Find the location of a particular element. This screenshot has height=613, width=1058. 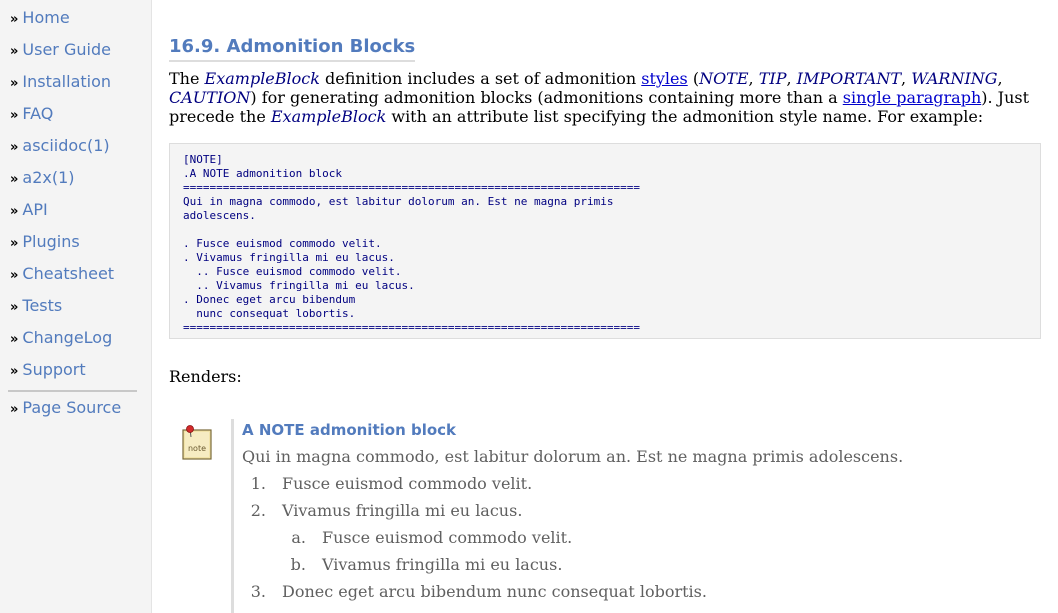

list-item: 1. Fusce euismod commodo velit. is located at coordinates (387, 483).